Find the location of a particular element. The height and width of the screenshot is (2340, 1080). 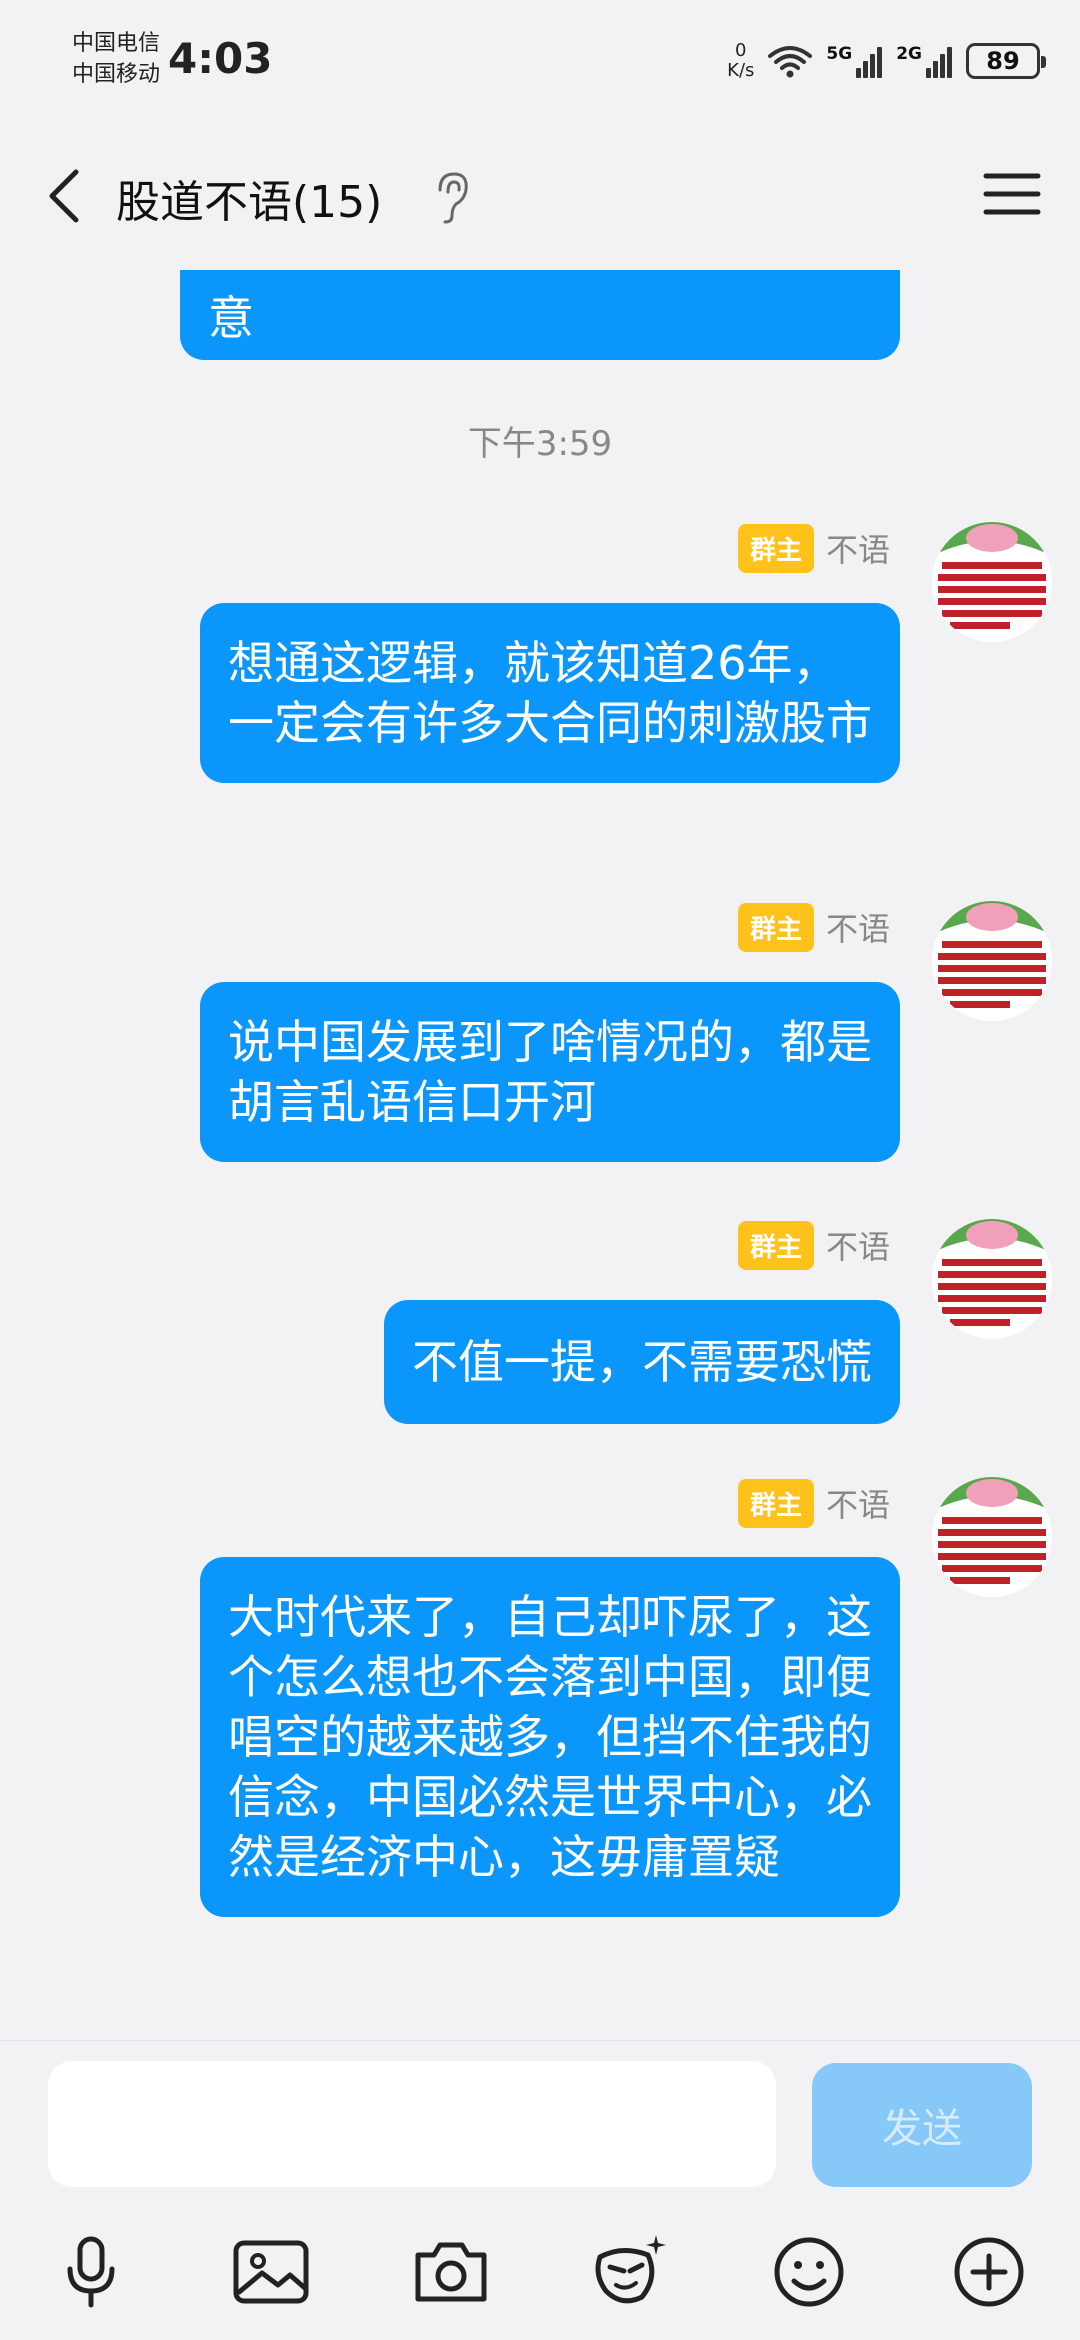

signal-2g-icon: 2G is located at coordinates (924, 61).